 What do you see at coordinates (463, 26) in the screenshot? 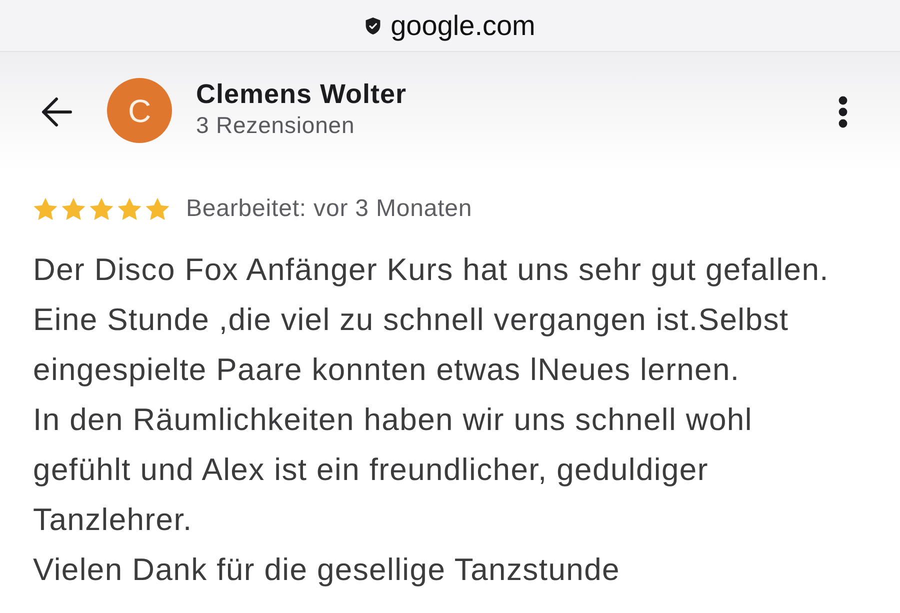
I see `domain-text: google.com` at bounding box center [463, 26].